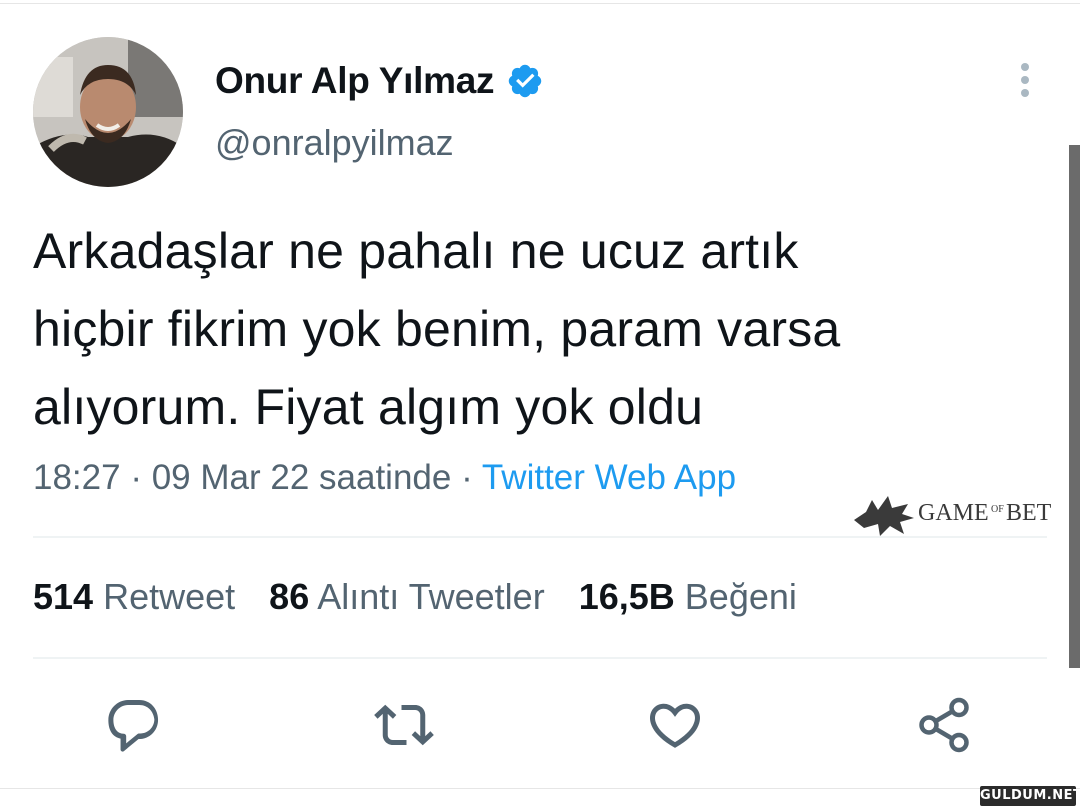 This screenshot has width=1080, height=808. I want to click on tweet-text-line: Arkadaşlar ne pahalı ne ucuz artık, so click(416, 251).